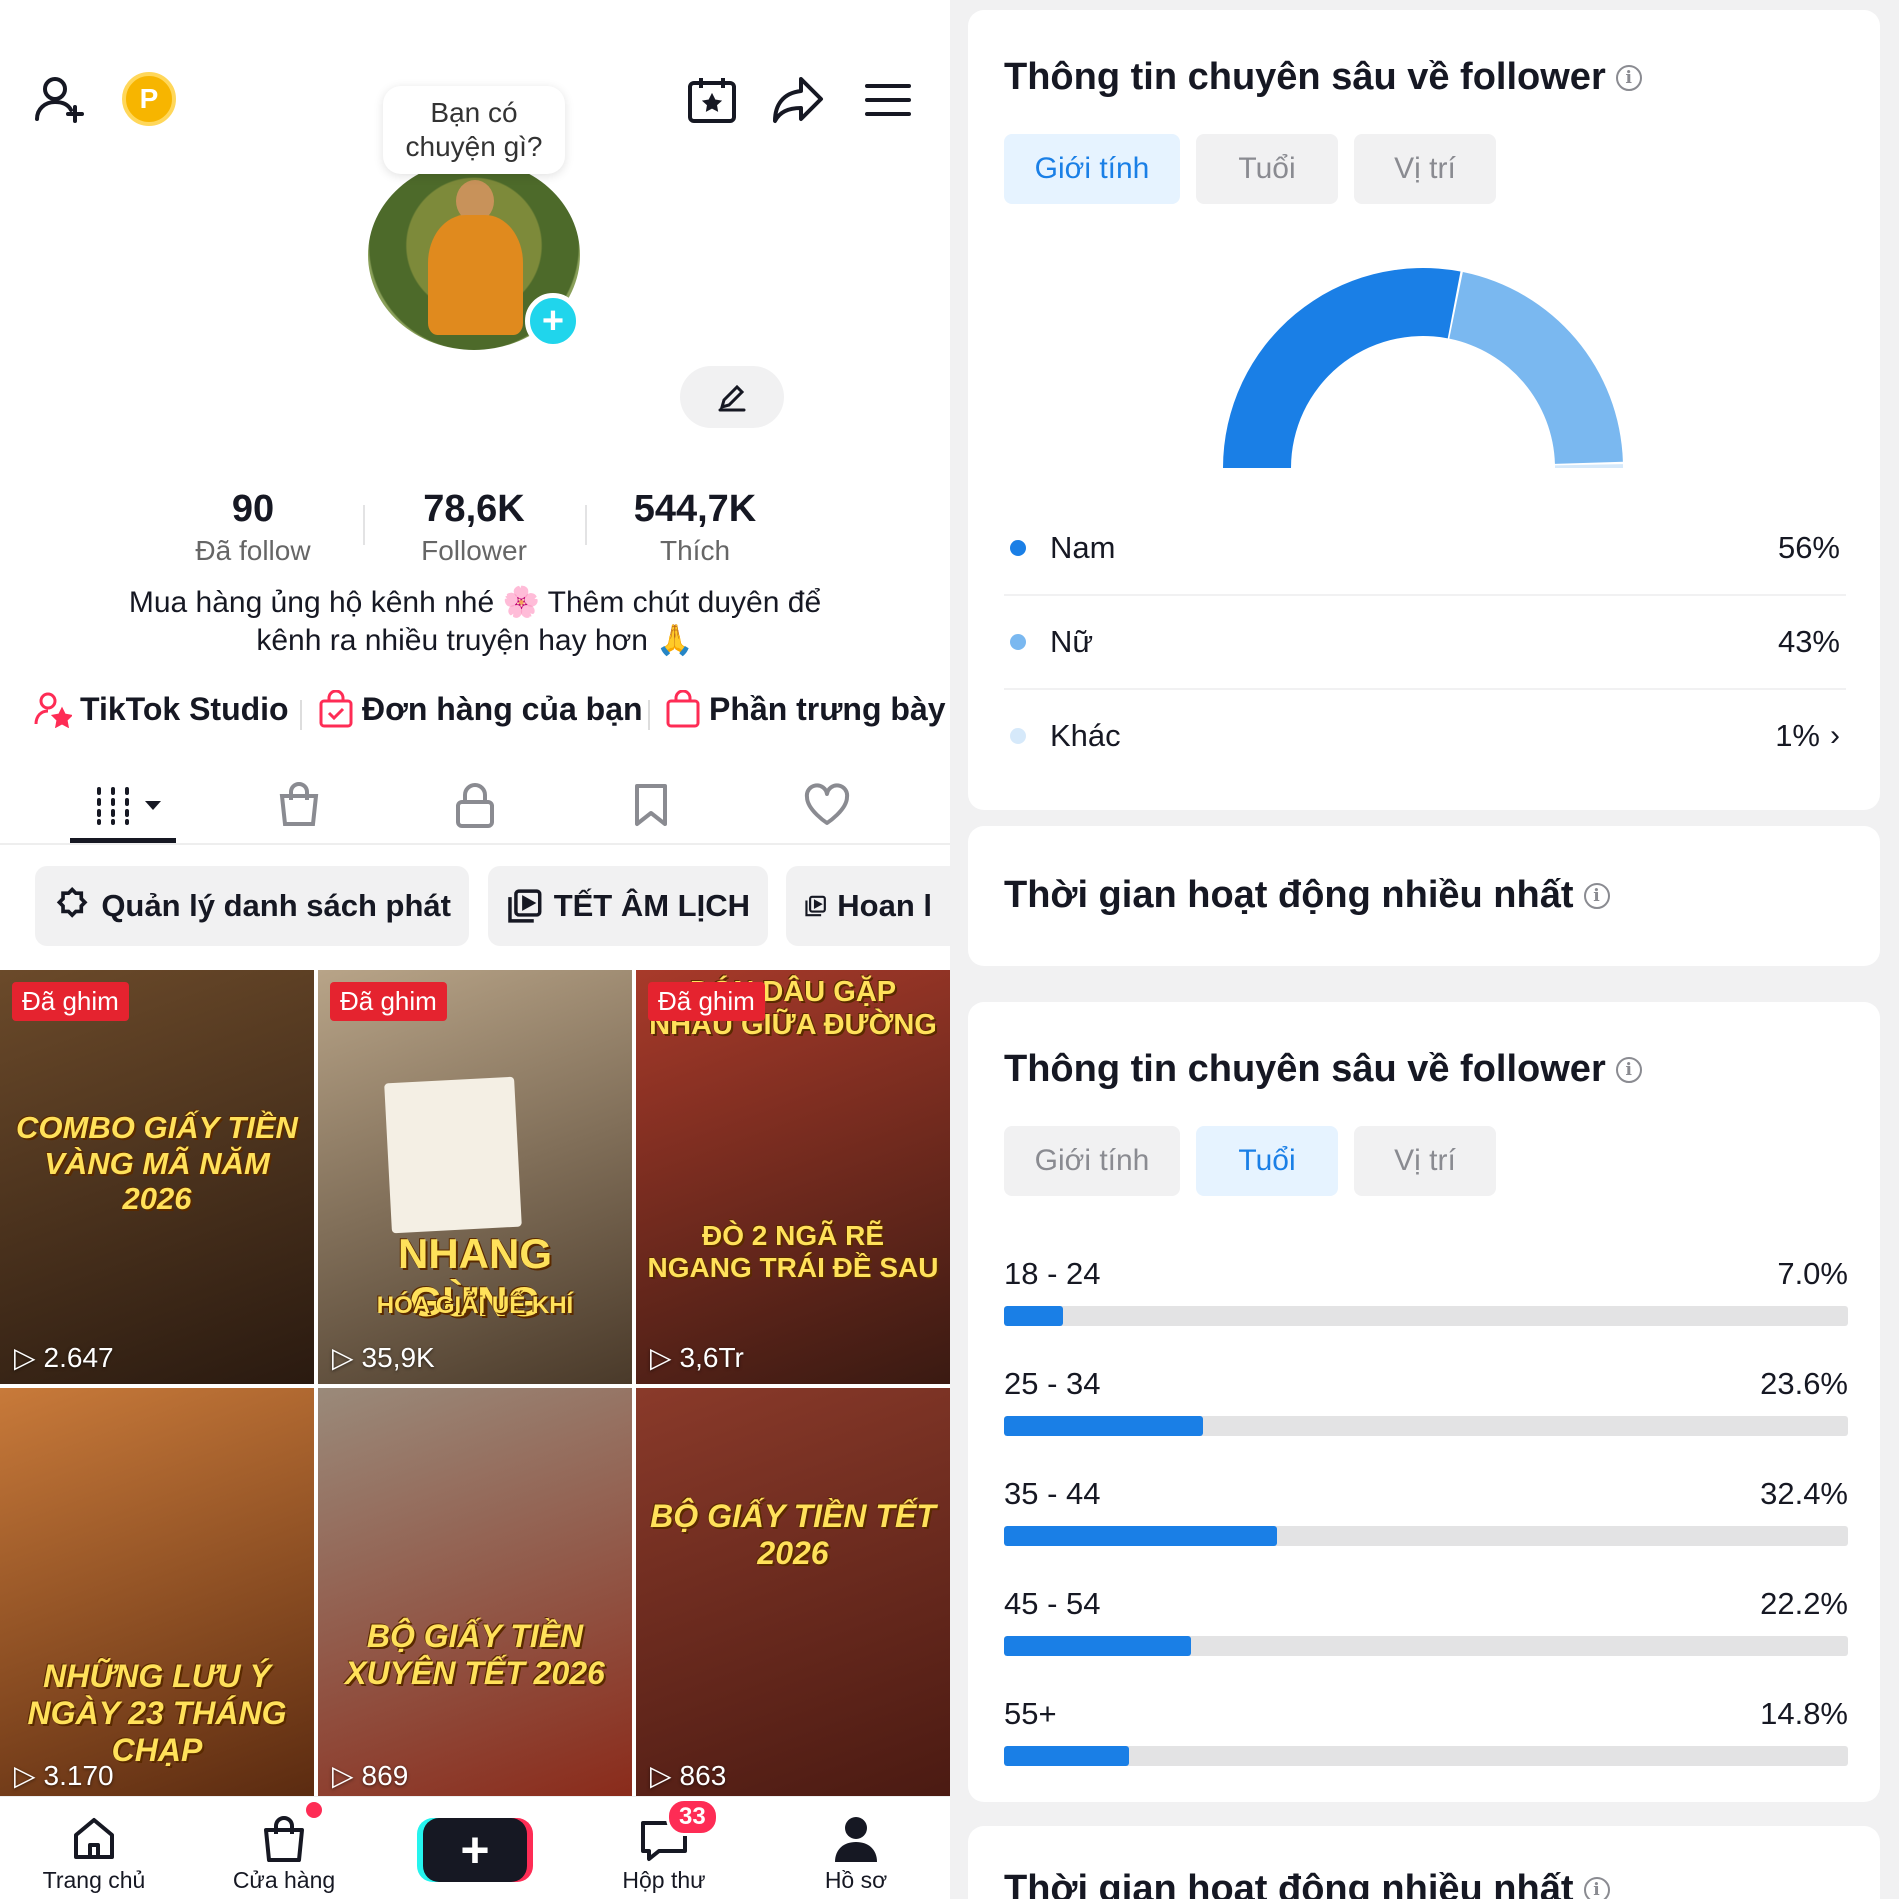 The height and width of the screenshot is (1899, 1899). What do you see at coordinates (1804, 1713) in the screenshot?
I see `age-percentage: 14.8%` at bounding box center [1804, 1713].